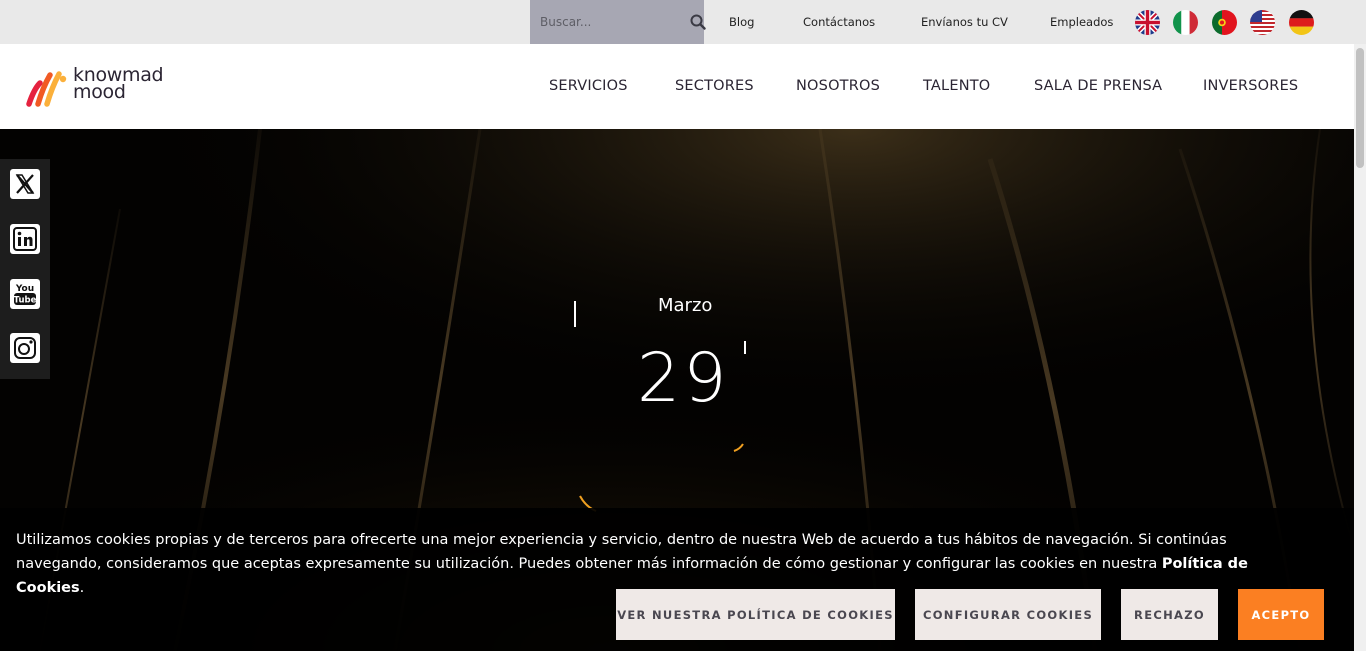 The width and height of the screenshot is (1366, 651). I want to click on logo-mark-icon, so click(46, 89).